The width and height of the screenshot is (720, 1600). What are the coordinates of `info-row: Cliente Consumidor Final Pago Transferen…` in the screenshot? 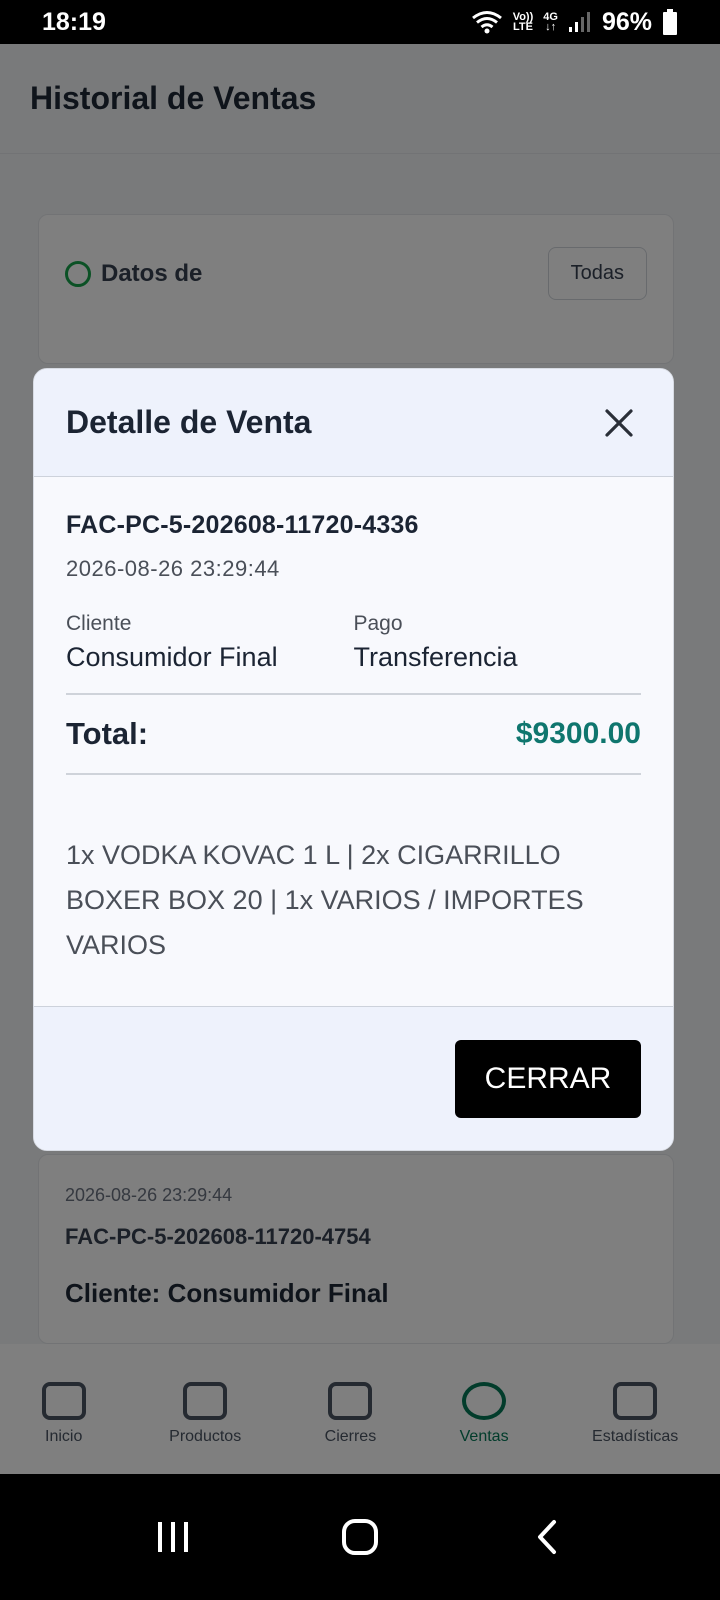 It's located at (353, 642).